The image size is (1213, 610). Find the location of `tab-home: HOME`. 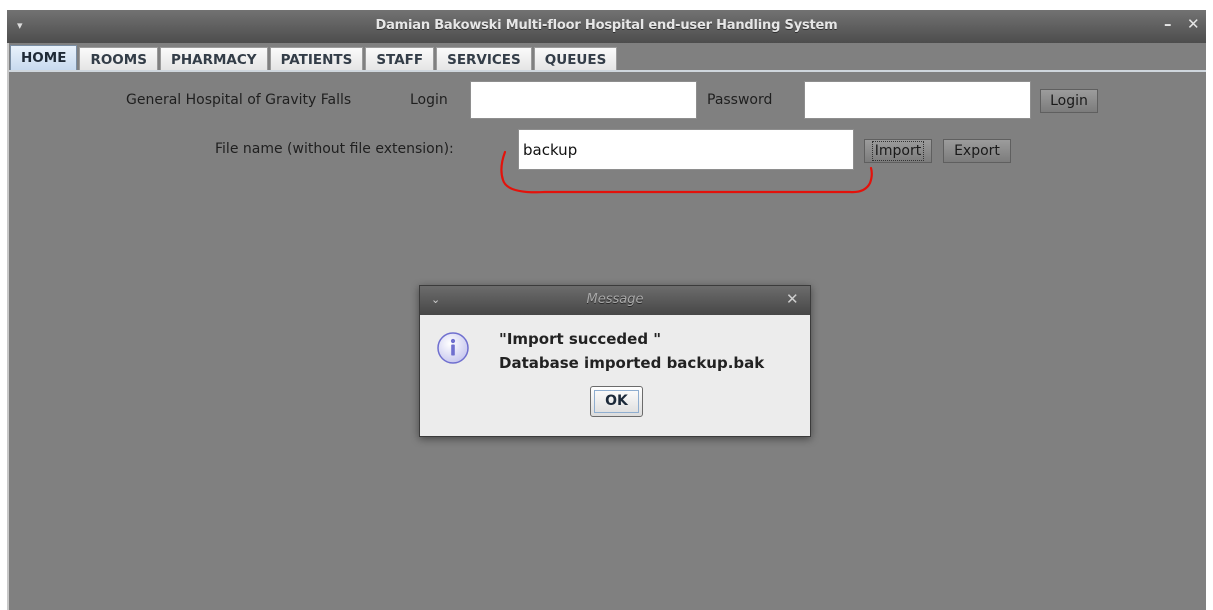

tab-home: HOME is located at coordinates (44, 58).